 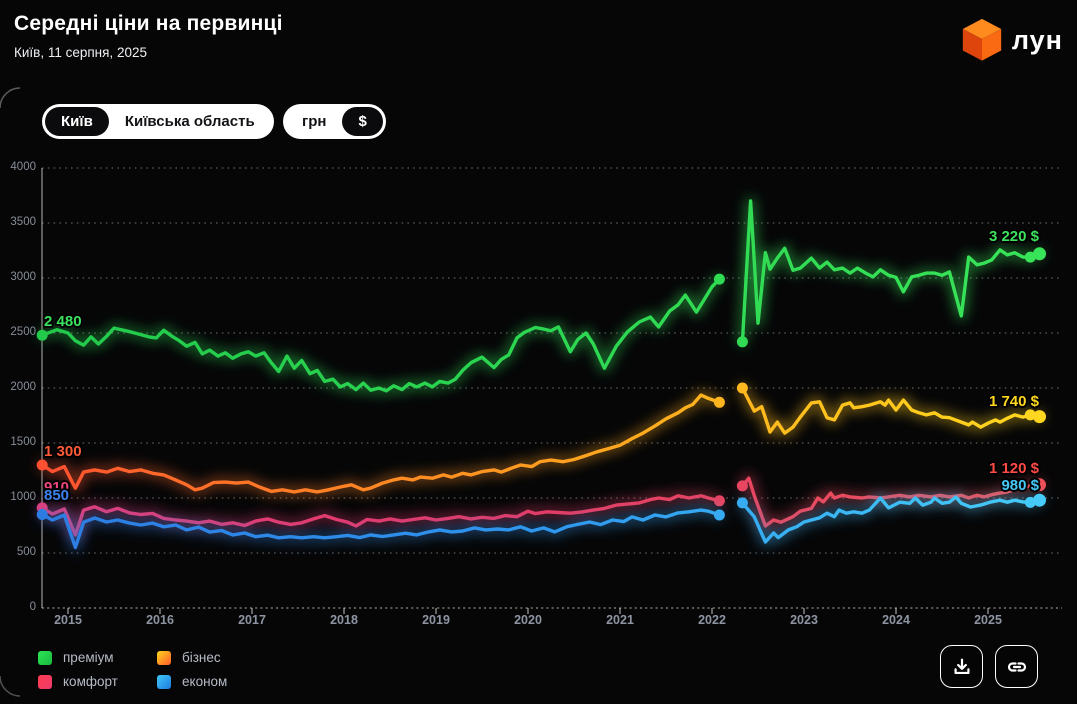 I want to click on currency-toggle: грн $, so click(x=334, y=121).